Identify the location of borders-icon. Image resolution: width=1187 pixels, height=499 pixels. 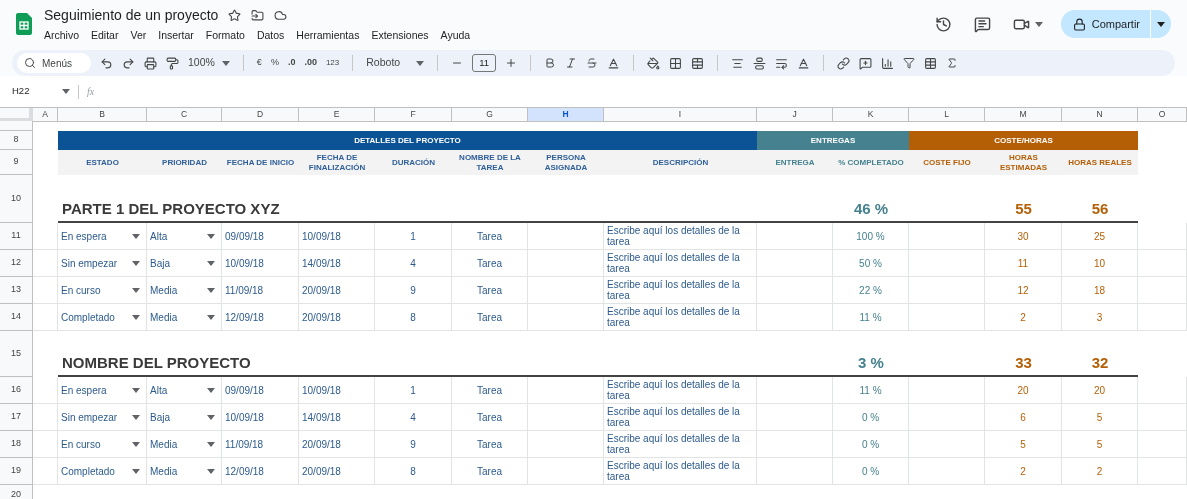
(676, 63).